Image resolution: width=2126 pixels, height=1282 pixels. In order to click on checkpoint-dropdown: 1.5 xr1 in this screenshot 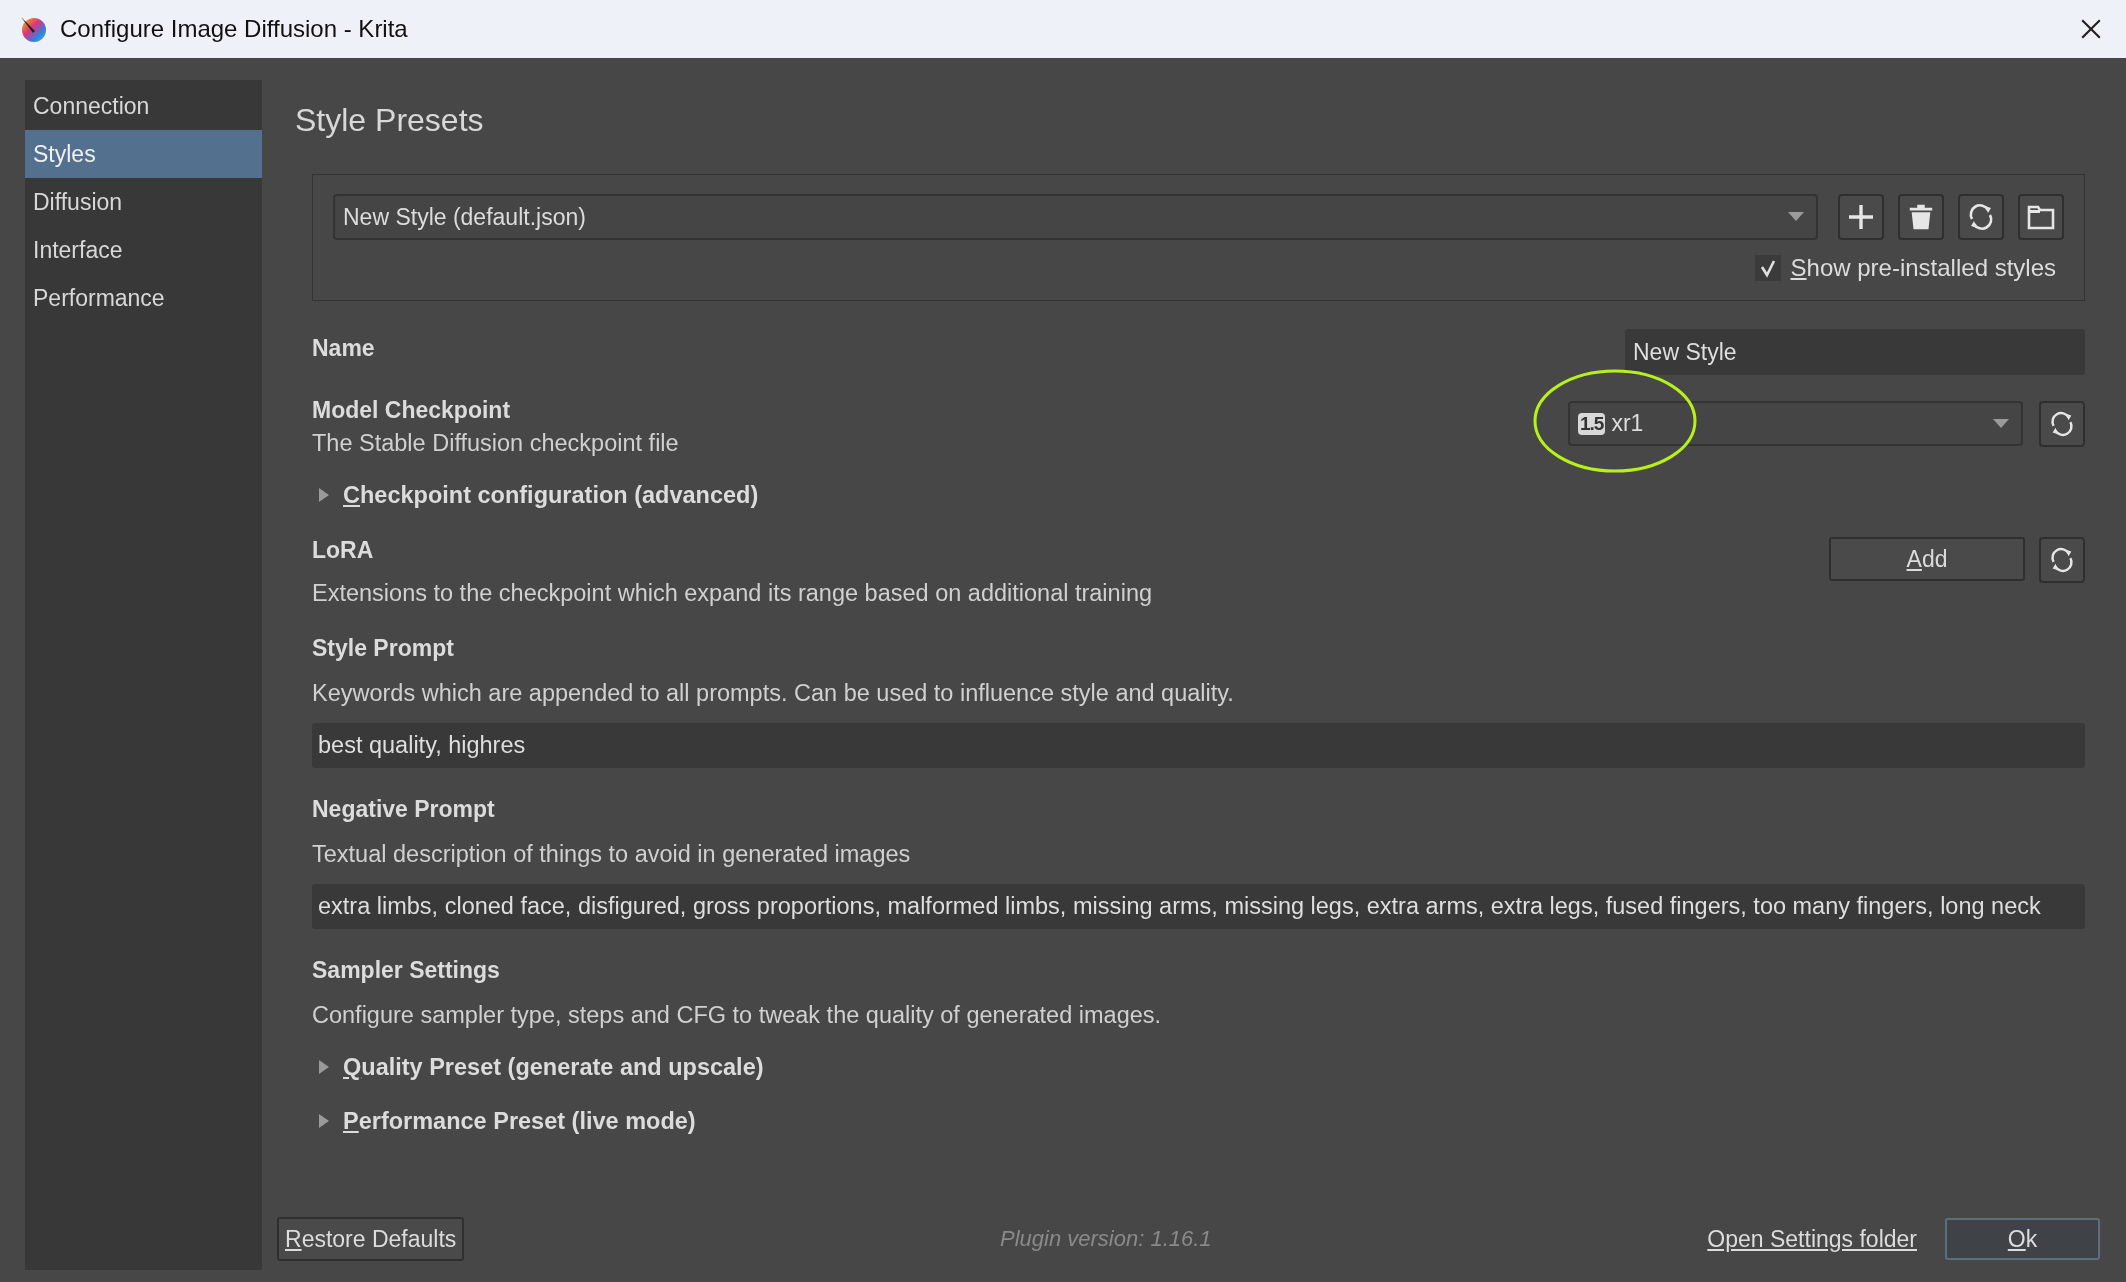, I will do `click(1795, 423)`.